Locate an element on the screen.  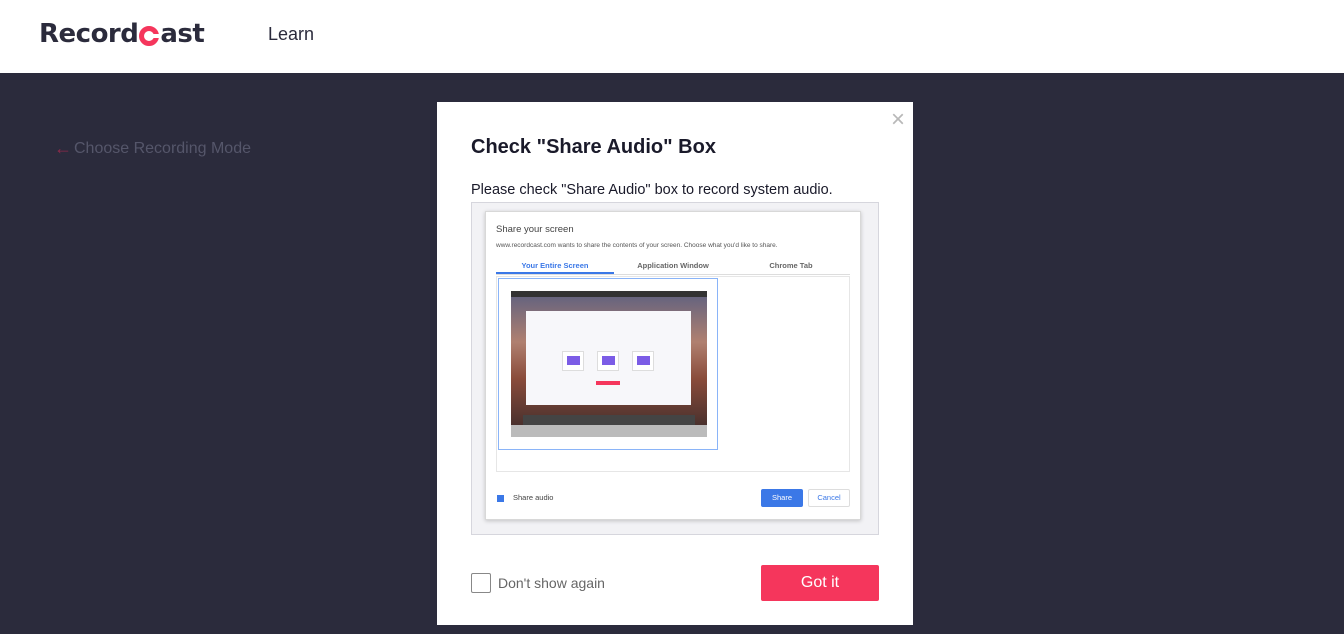
dont-show-again: Don't show again is located at coordinates (538, 583).